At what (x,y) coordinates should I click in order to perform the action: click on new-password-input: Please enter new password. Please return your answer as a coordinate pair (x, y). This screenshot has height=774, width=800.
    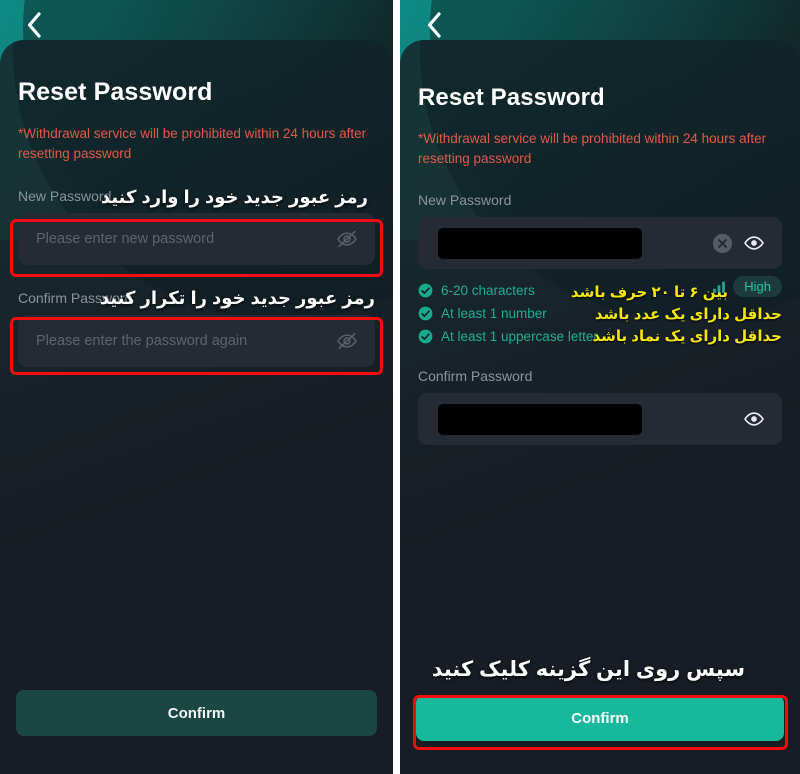
    Looking at the image, I should click on (196, 239).